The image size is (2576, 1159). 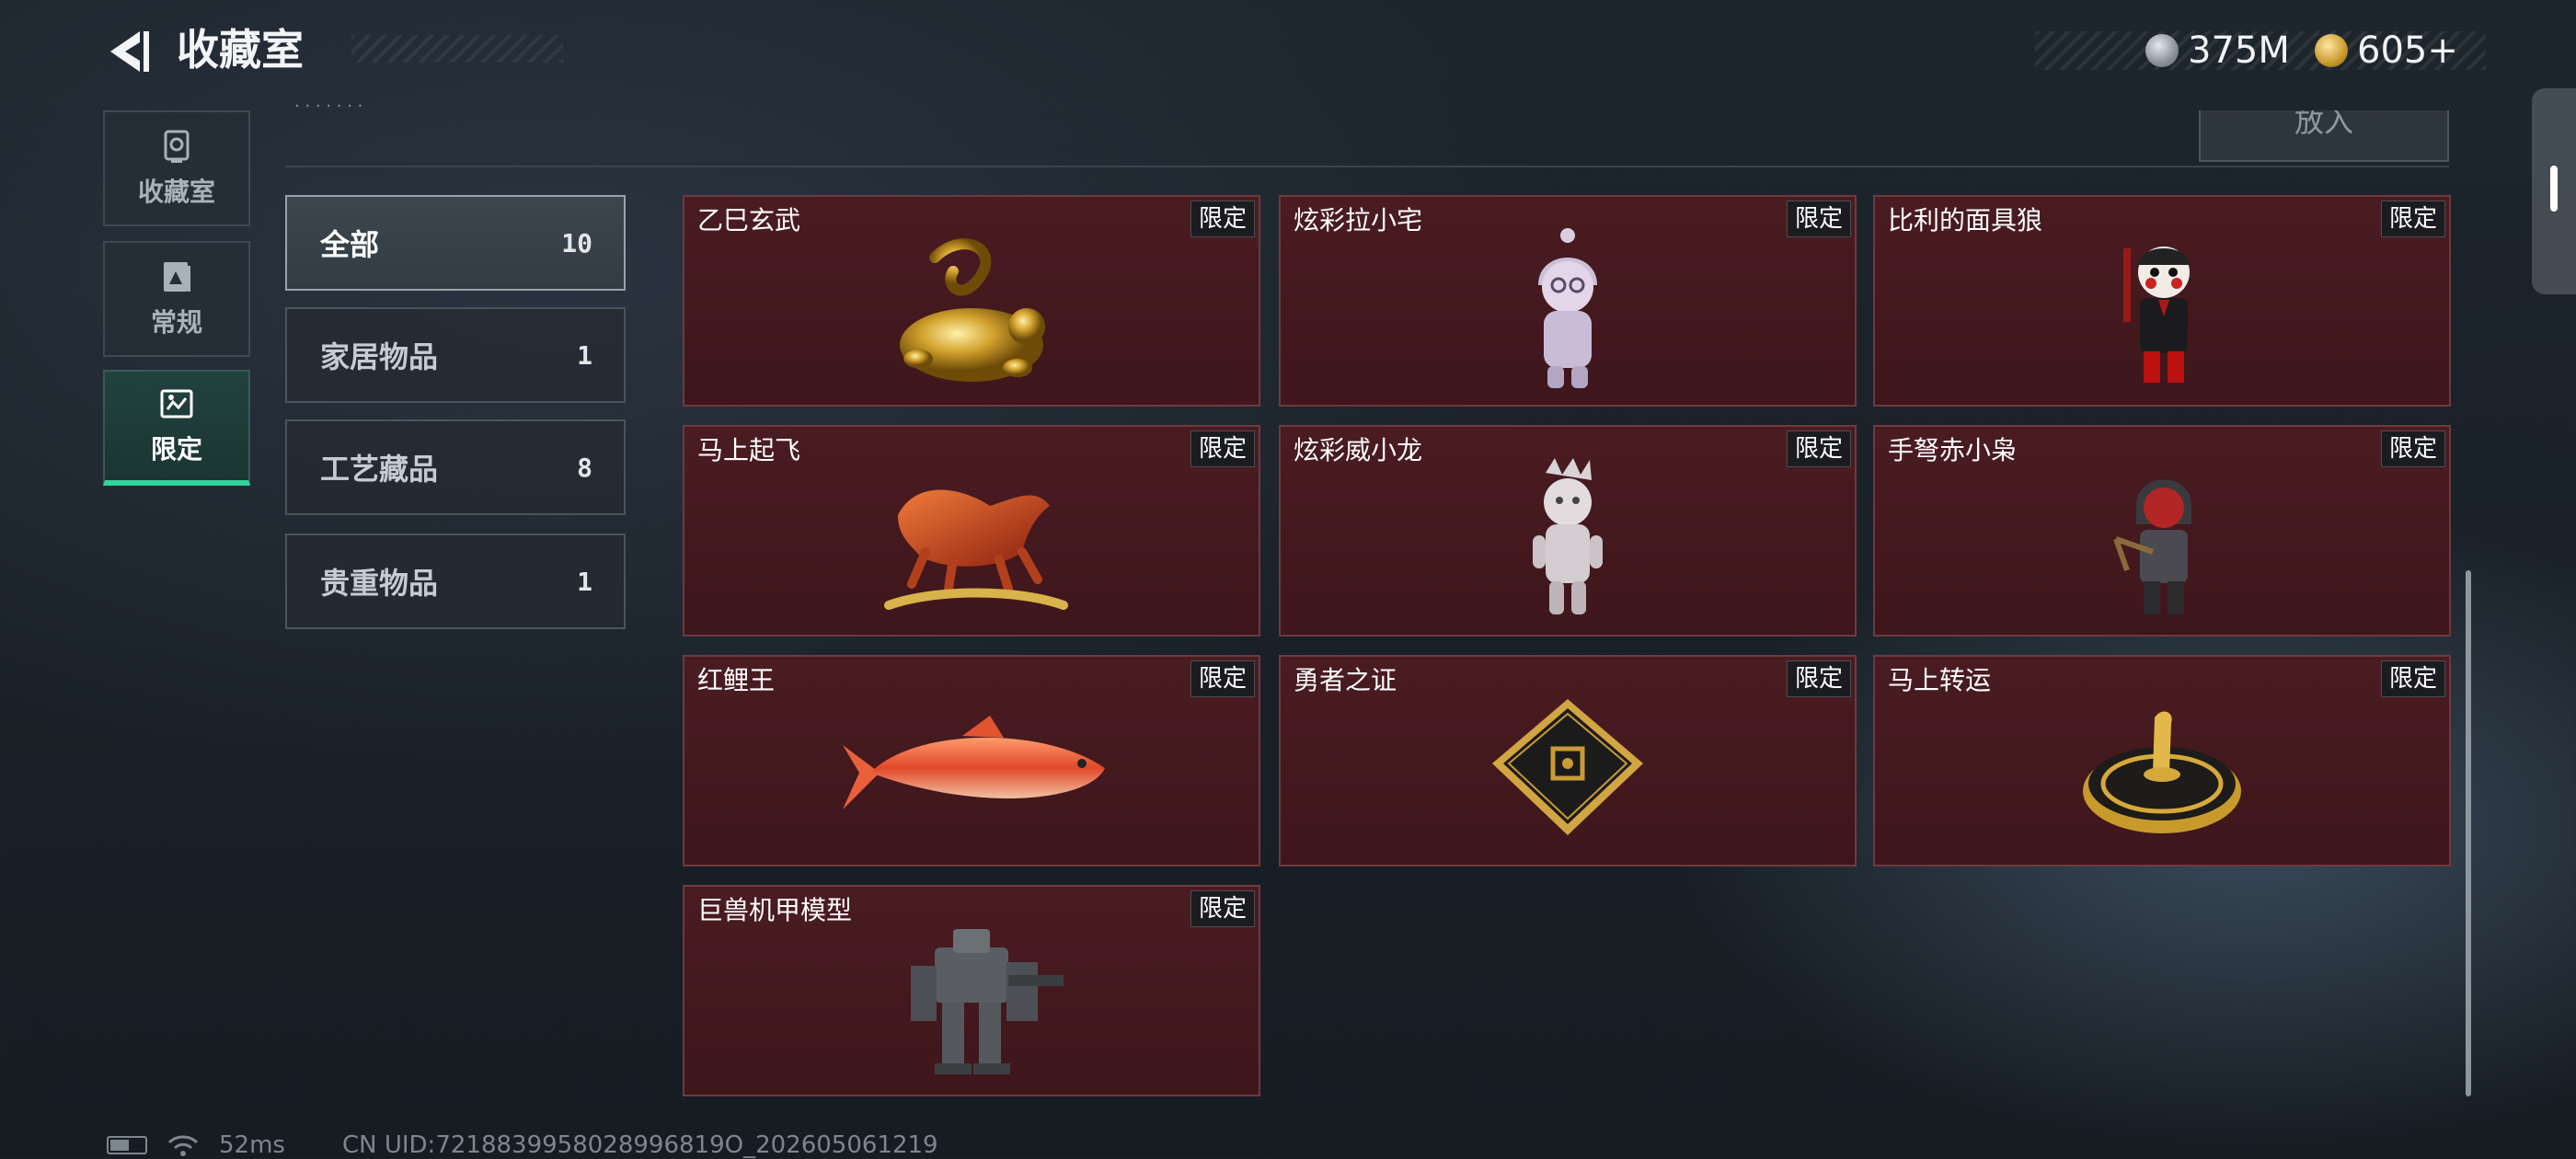 What do you see at coordinates (379, 469) in the screenshot?
I see `category-label: 工艺藏品` at bounding box center [379, 469].